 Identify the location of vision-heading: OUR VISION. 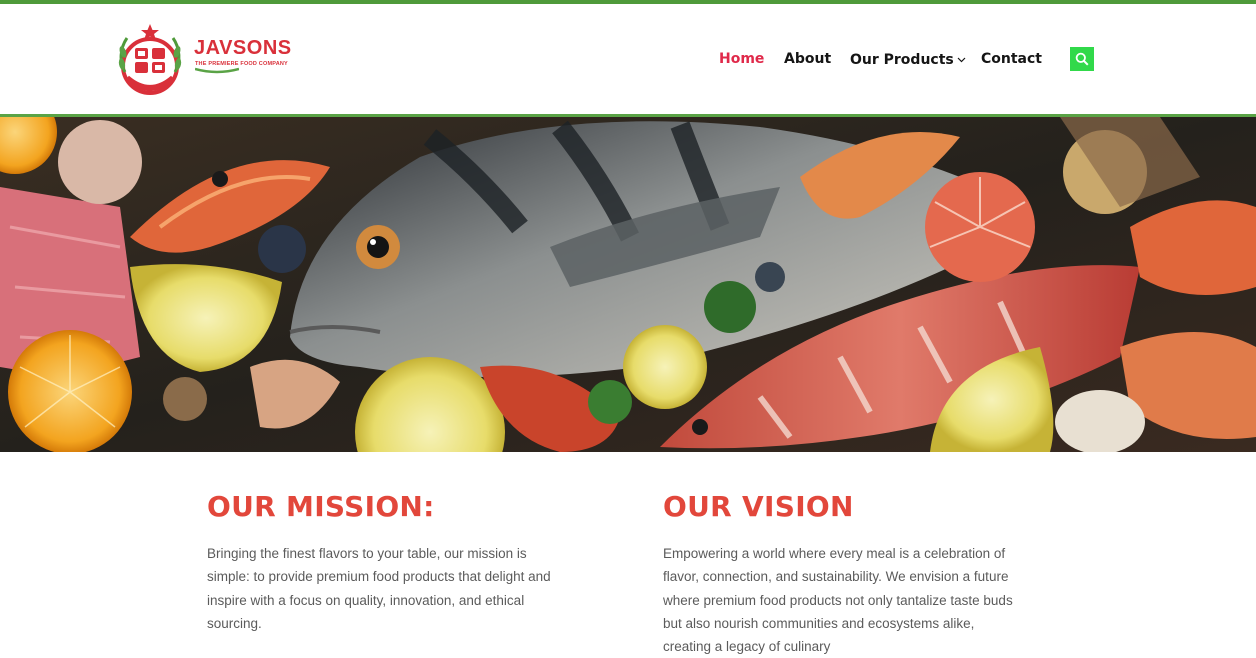
(758, 506).